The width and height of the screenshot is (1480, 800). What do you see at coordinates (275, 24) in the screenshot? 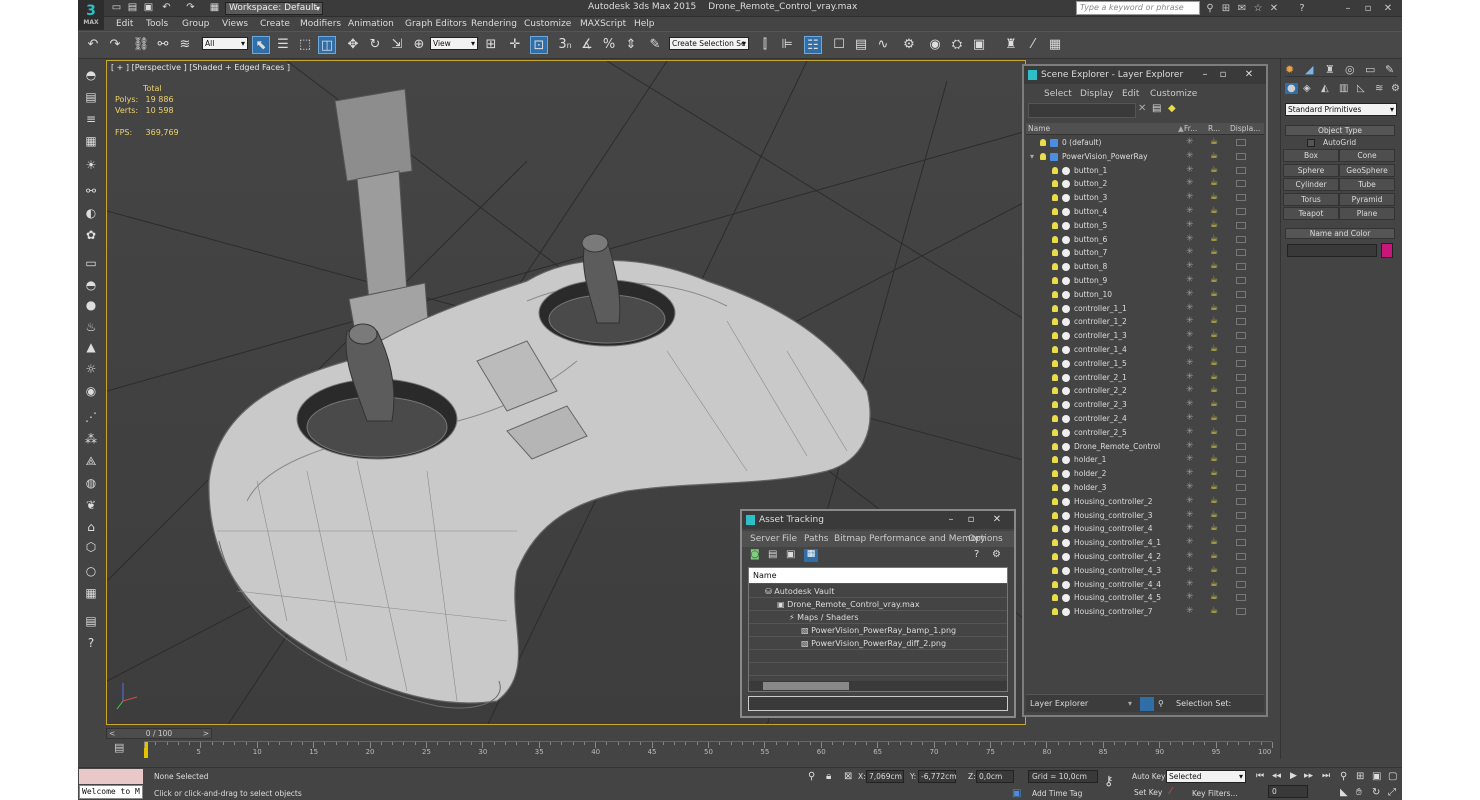
I see `menu-create: Create` at bounding box center [275, 24].